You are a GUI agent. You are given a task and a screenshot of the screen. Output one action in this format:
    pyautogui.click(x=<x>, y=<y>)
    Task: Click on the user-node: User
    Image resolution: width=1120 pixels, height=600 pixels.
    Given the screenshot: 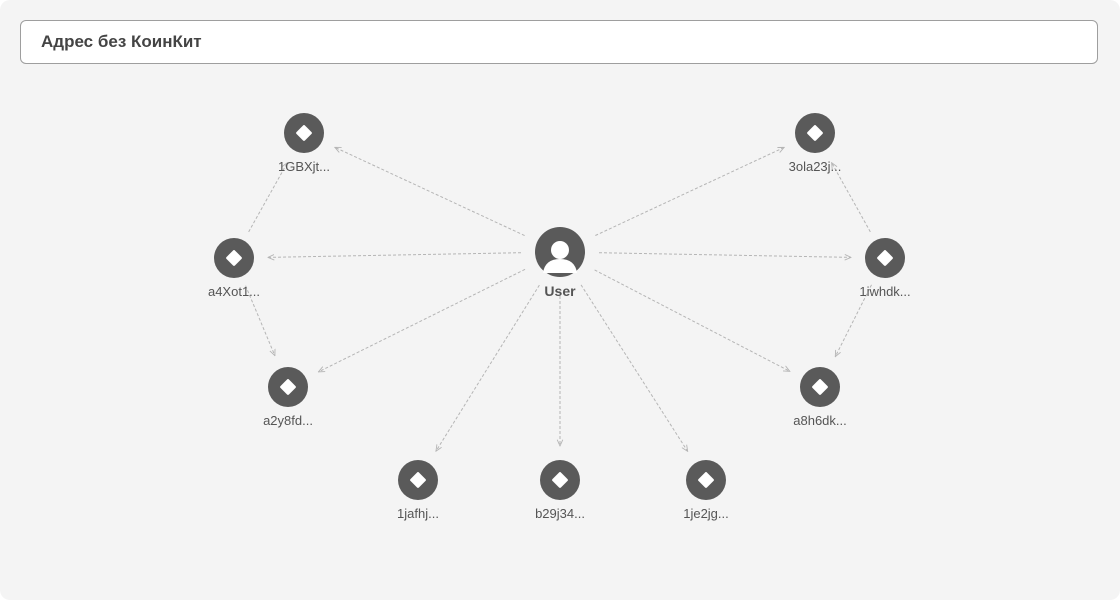 What is the action you would take?
    pyautogui.click(x=560, y=263)
    